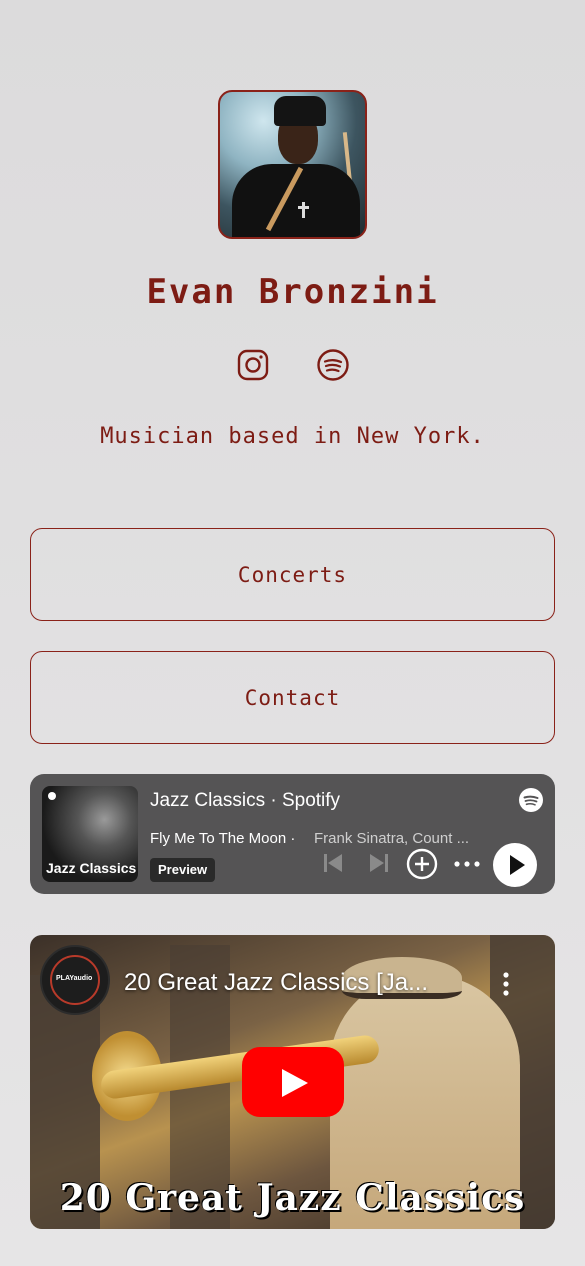 This screenshot has width=585, height=1266. What do you see at coordinates (333, 863) in the screenshot?
I see `previous-track-icon` at bounding box center [333, 863].